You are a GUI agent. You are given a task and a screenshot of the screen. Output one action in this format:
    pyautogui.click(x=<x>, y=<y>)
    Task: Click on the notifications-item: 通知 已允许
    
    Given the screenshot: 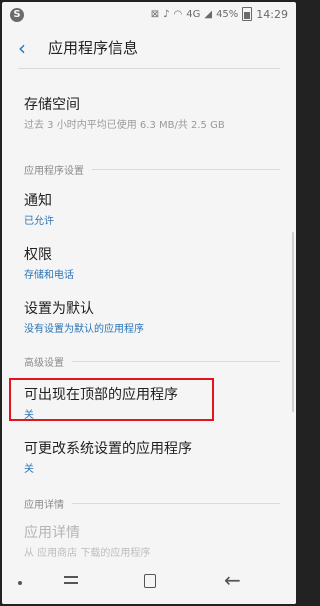 What is the action you would take?
    pyautogui.click(x=152, y=208)
    